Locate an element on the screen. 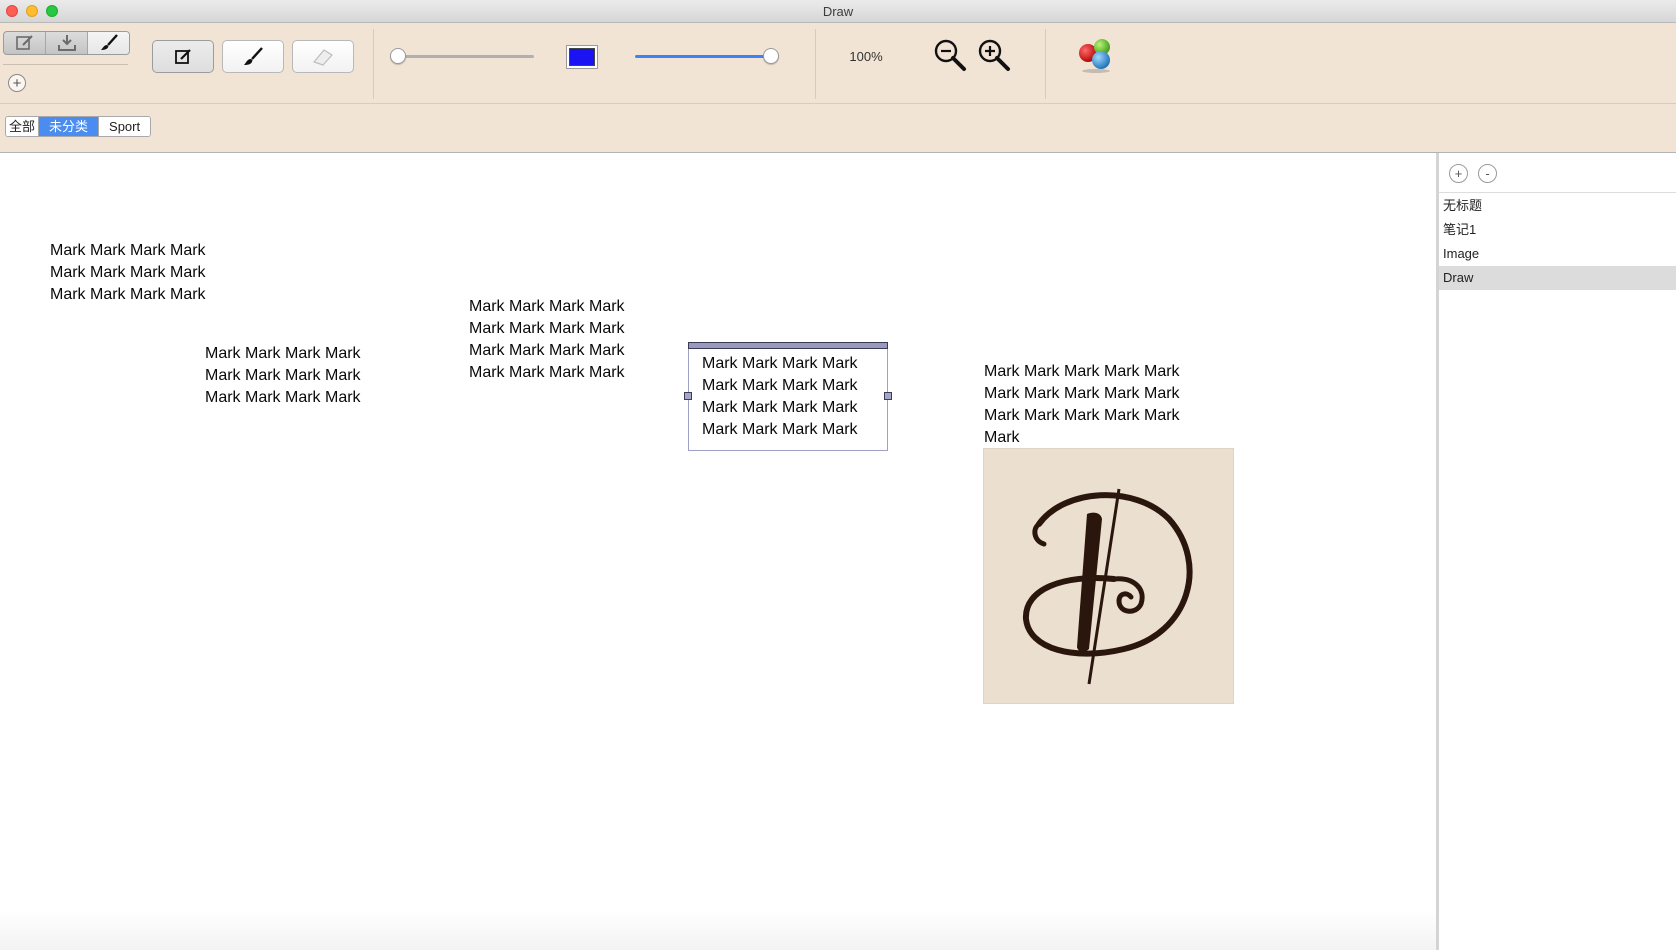 This screenshot has height=950, width=1676. resize-handle-right is located at coordinates (888, 396).